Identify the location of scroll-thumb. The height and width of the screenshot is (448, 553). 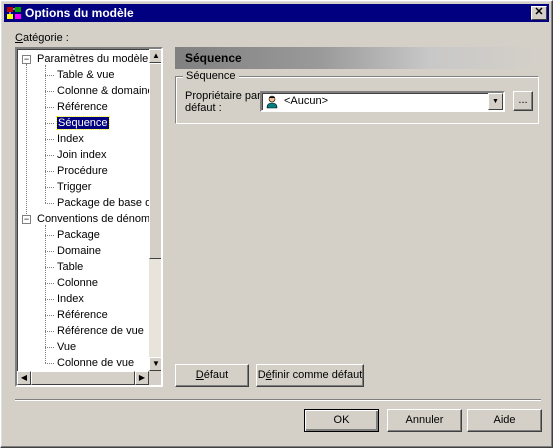
(155, 161).